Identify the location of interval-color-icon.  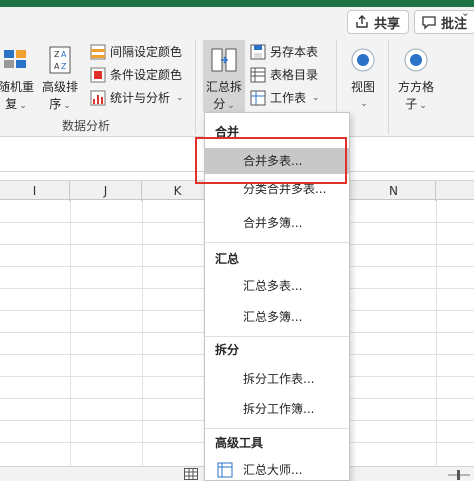
(98, 51).